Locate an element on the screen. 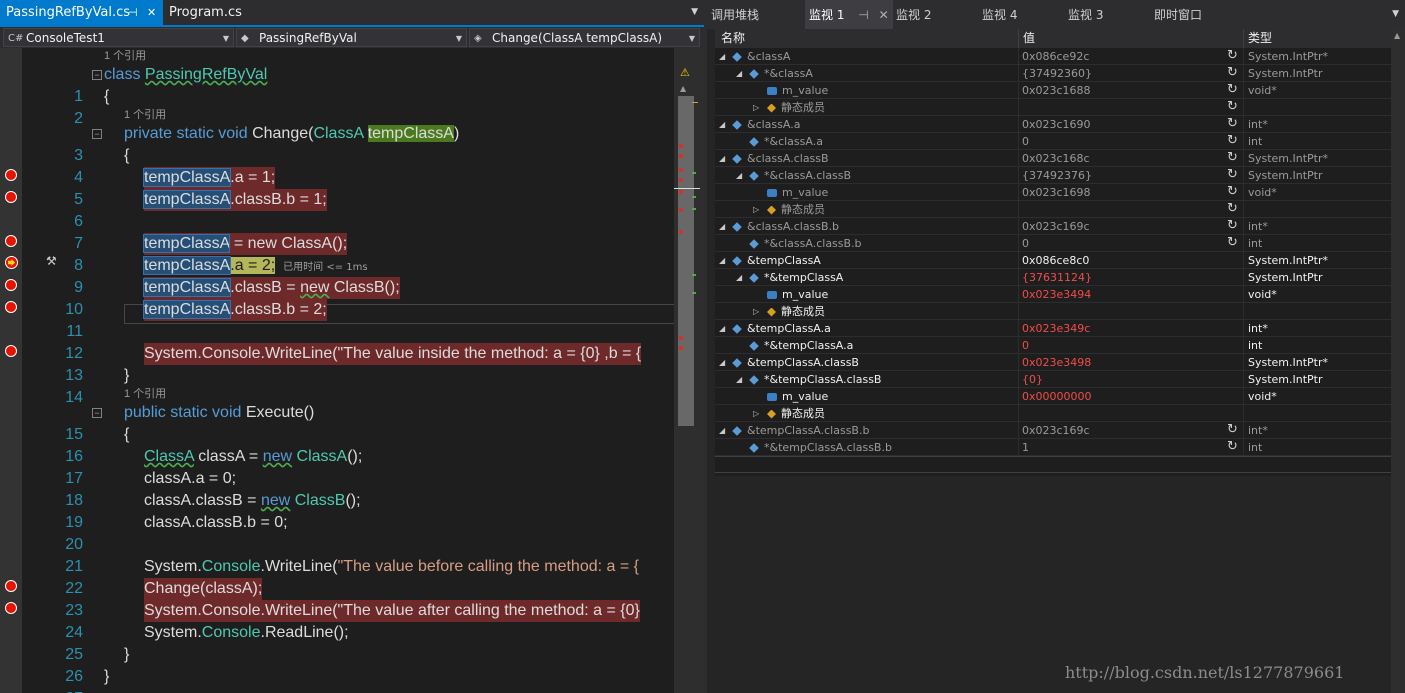  watch-row: *&classA.classB.b 0 ↻ int is located at coordinates (1053, 243).